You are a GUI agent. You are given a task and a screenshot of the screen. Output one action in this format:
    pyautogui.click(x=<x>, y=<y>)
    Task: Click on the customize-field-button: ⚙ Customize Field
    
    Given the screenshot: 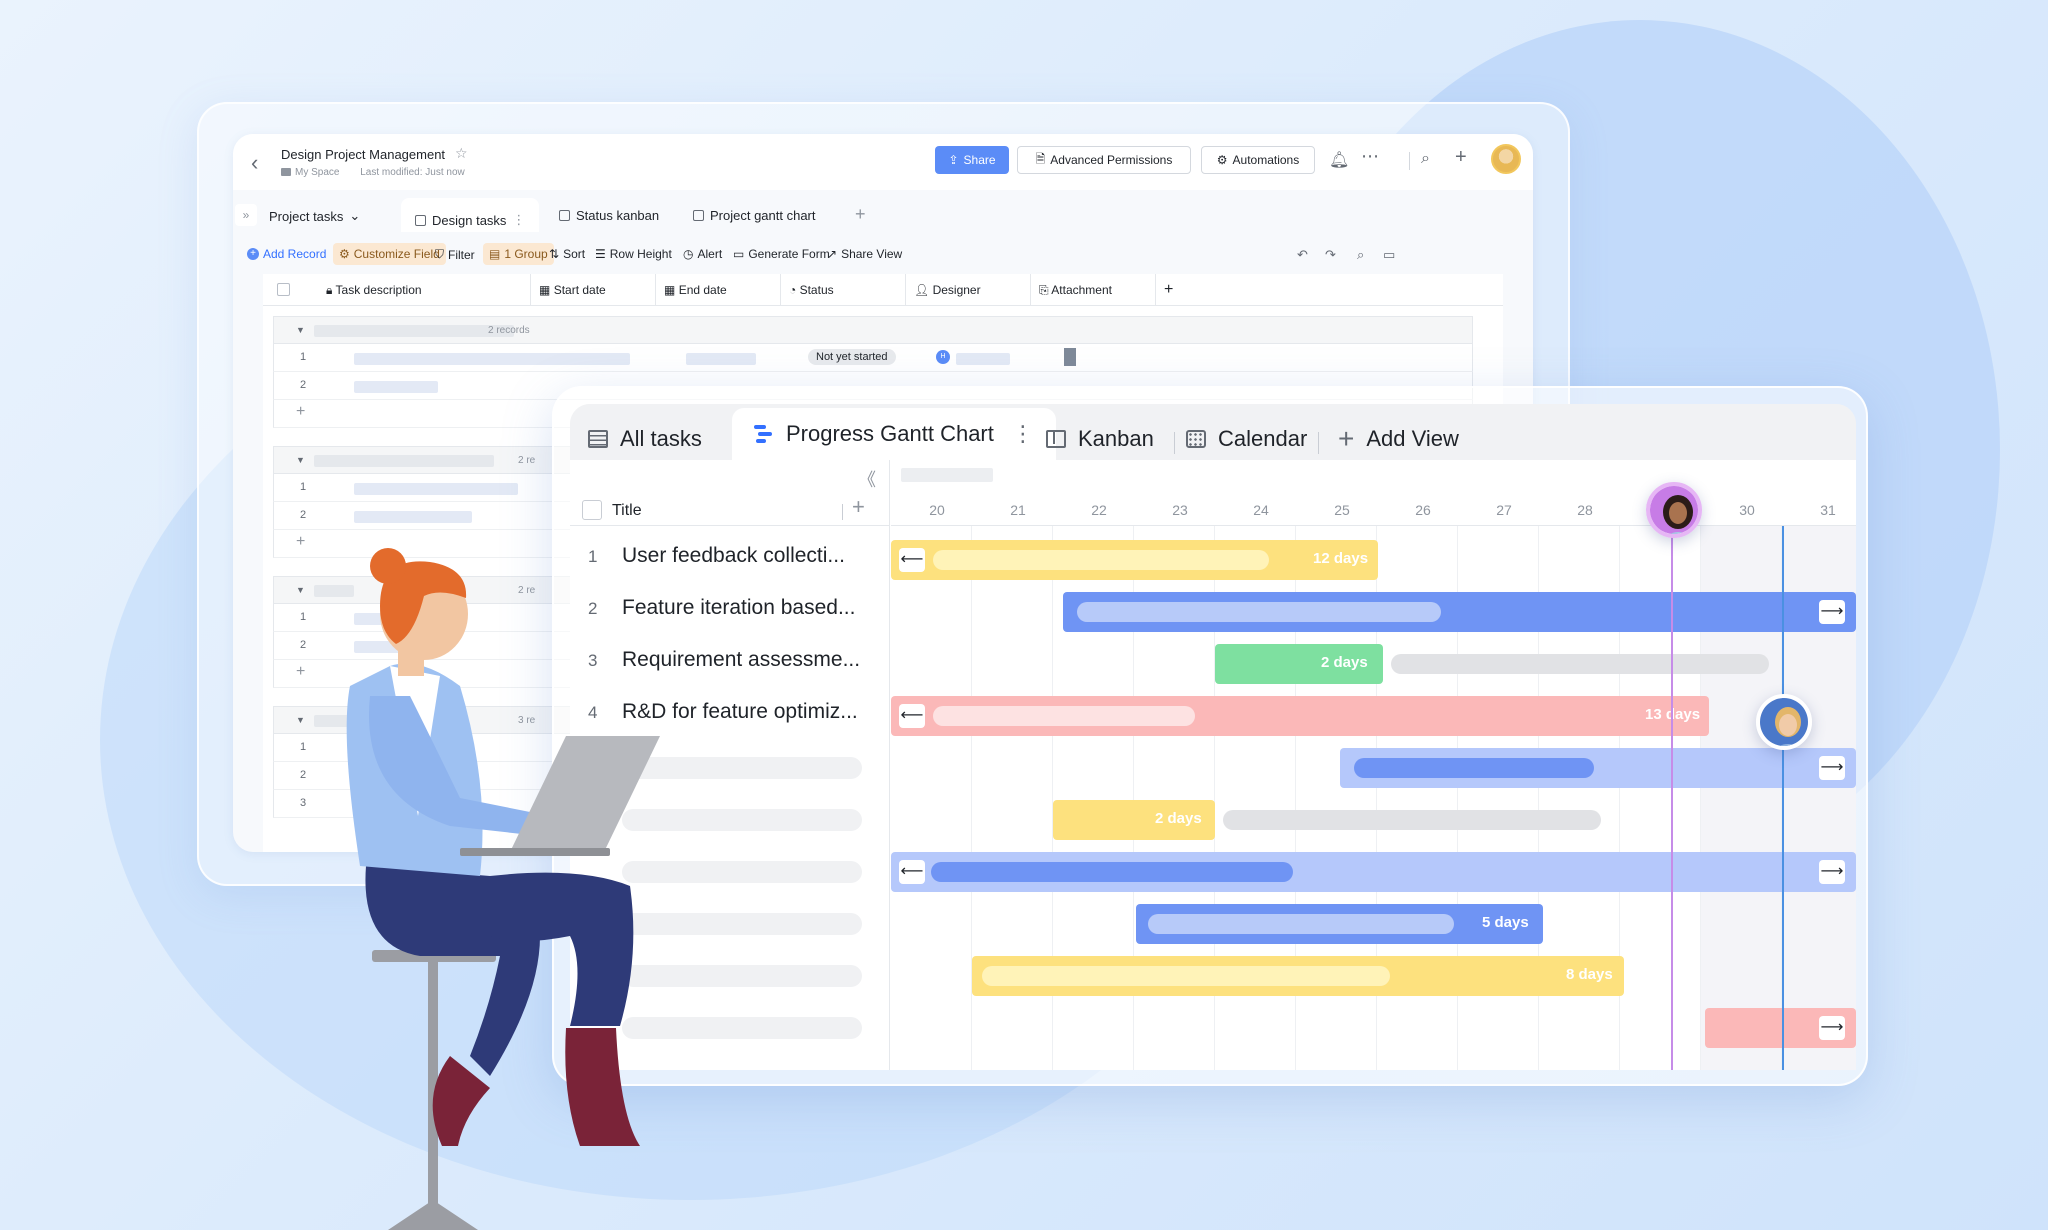 What is the action you would take?
    pyautogui.click(x=389, y=254)
    